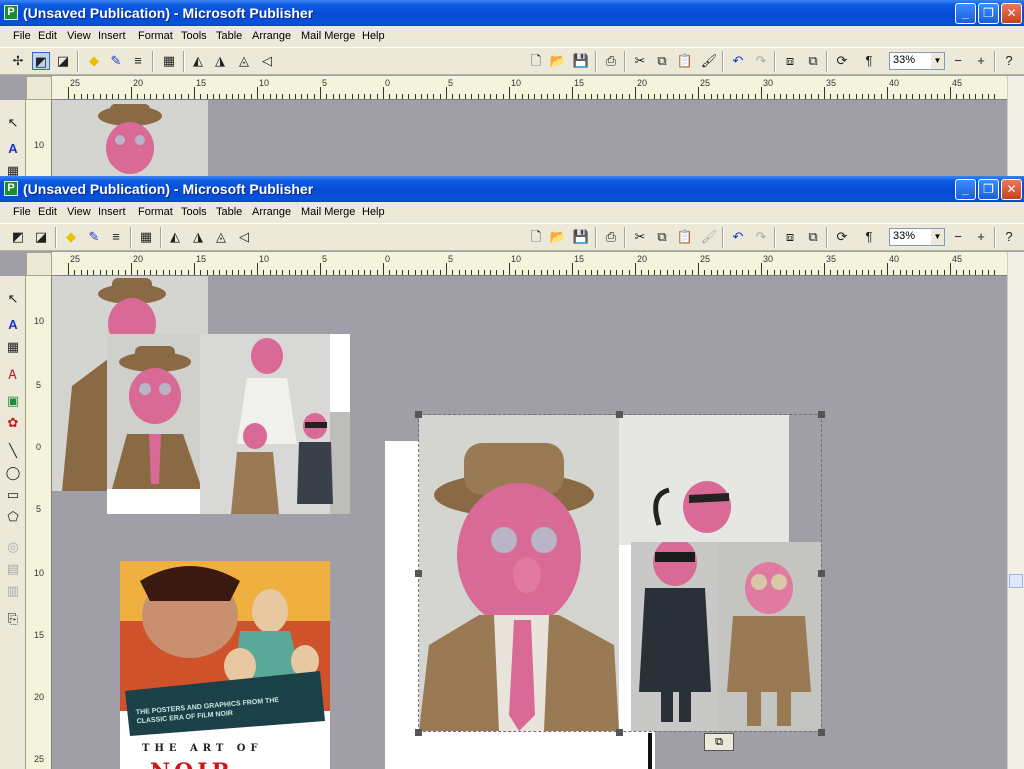 The image size is (1024, 769). What do you see at coordinates (39, 138) in the screenshot?
I see `vertical-ruler: 10` at bounding box center [39, 138].